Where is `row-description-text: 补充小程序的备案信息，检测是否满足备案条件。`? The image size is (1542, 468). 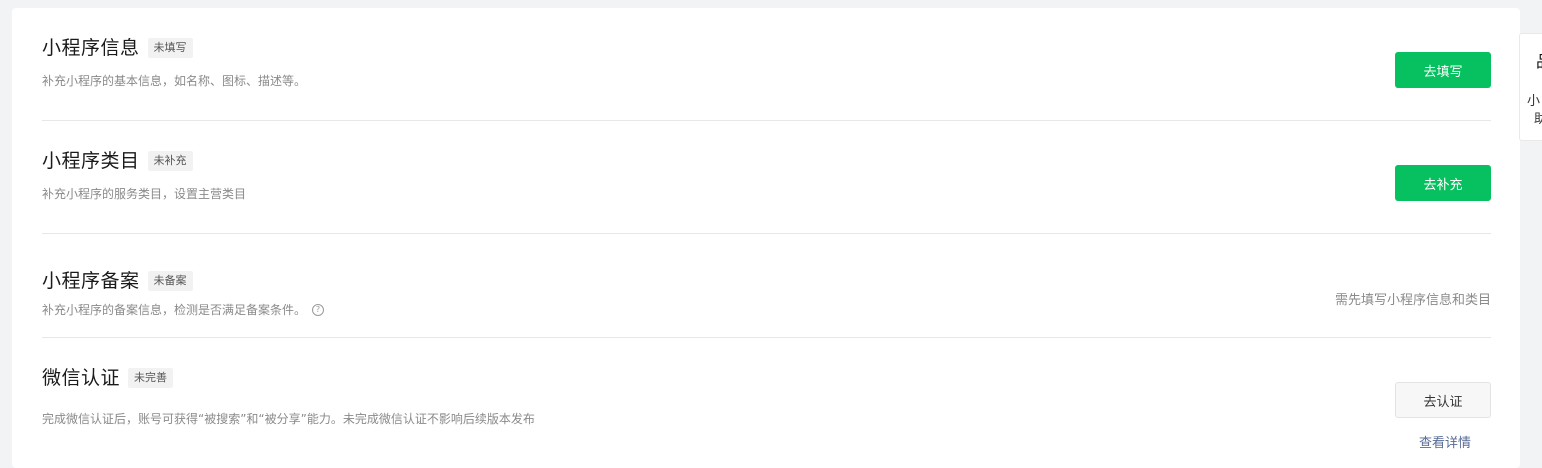 row-description-text: 补充小程序的备案信息，检测是否满足备案条件。 is located at coordinates (174, 310).